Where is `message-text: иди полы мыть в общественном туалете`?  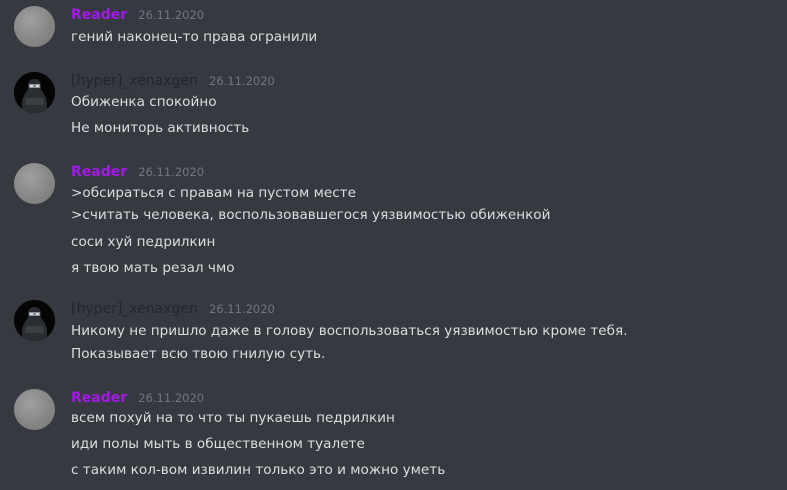
message-text: иди полы мыть в общественном туалете is located at coordinates (218, 444).